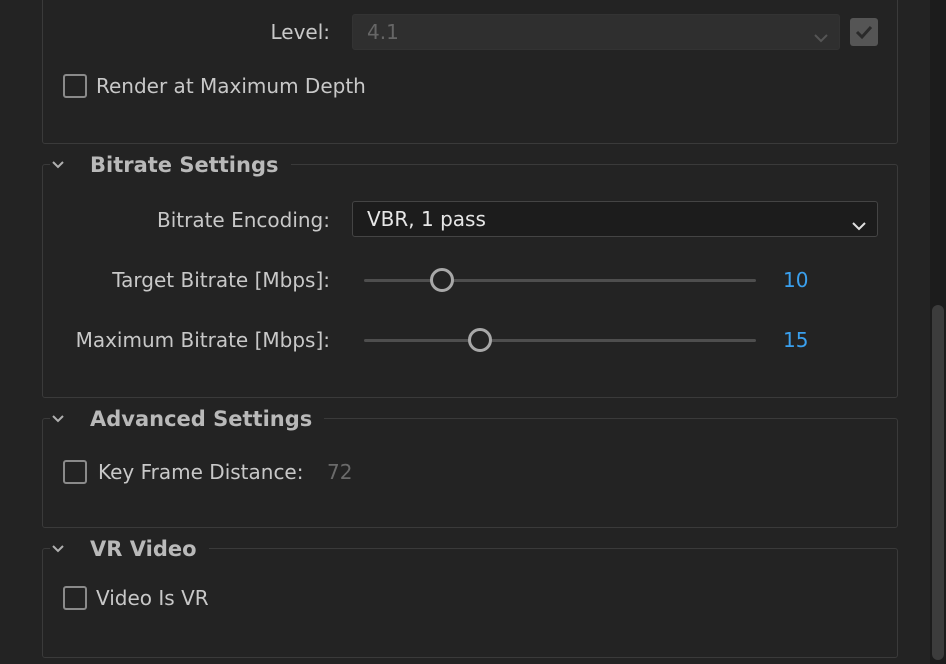  Describe the element at coordinates (202, 340) in the screenshot. I see `max-bitrate-label: Maximum Bitrate [Mbps]:` at that location.